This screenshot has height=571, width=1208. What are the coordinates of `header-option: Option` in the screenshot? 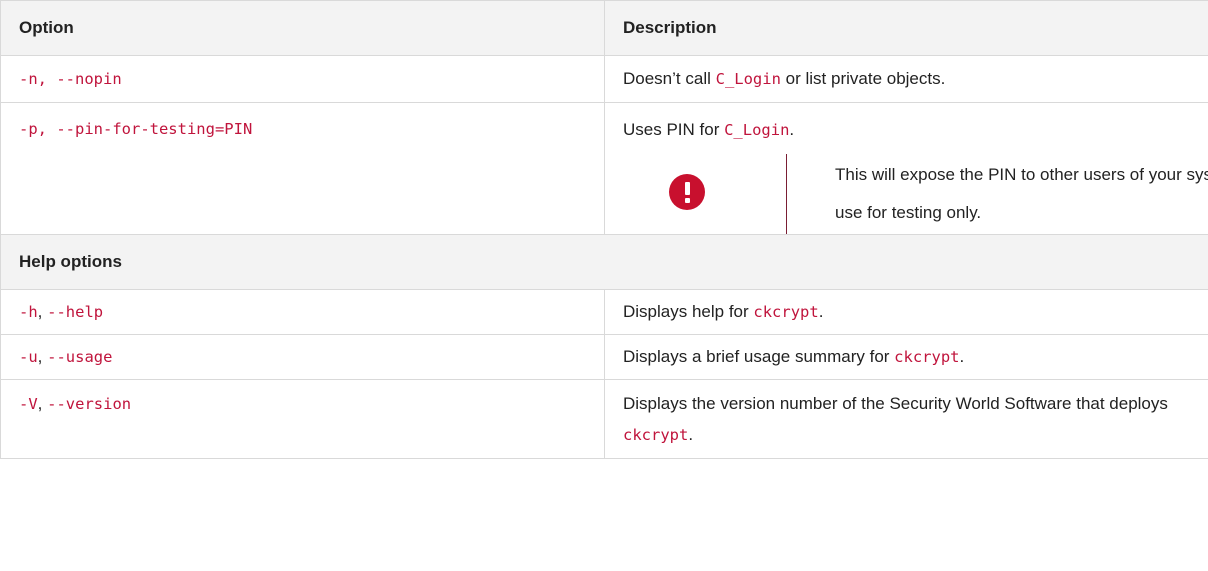 It's located at (302, 28).